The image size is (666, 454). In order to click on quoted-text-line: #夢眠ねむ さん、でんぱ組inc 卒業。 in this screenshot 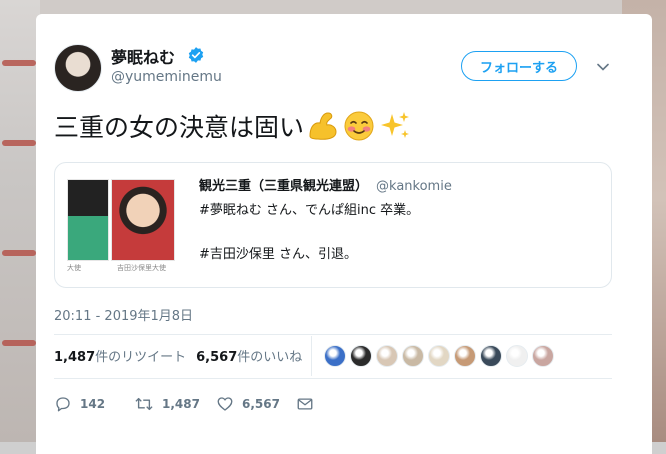, I will do `click(309, 210)`.